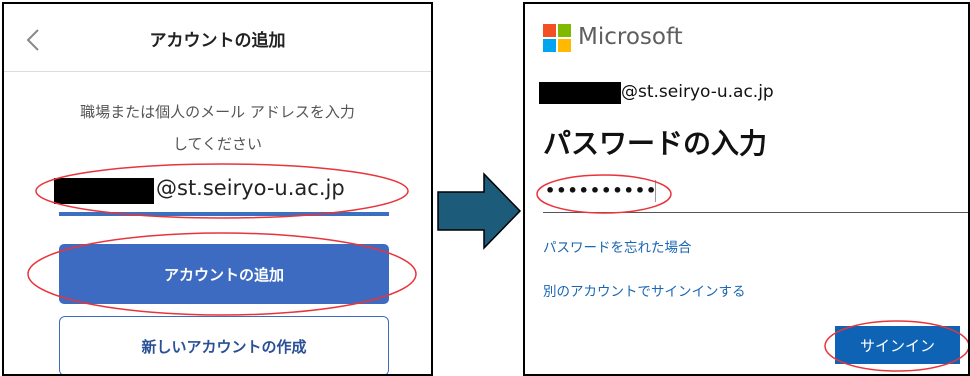  Describe the element at coordinates (217, 41) in the screenshot. I see `page-title: アカウントの追加` at that location.